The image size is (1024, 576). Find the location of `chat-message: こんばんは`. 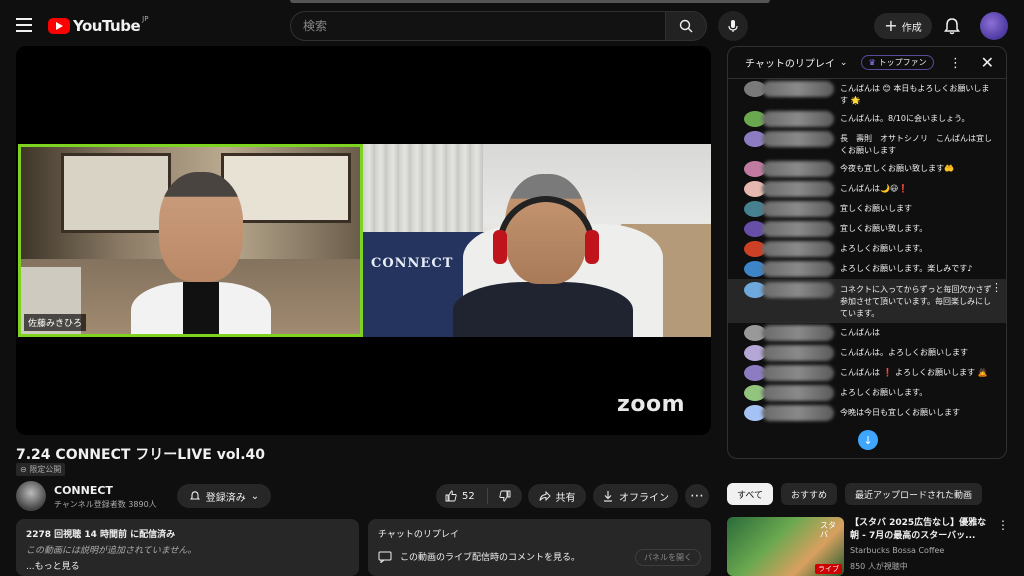

chat-message: こんばんは is located at coordinates (870, 333).